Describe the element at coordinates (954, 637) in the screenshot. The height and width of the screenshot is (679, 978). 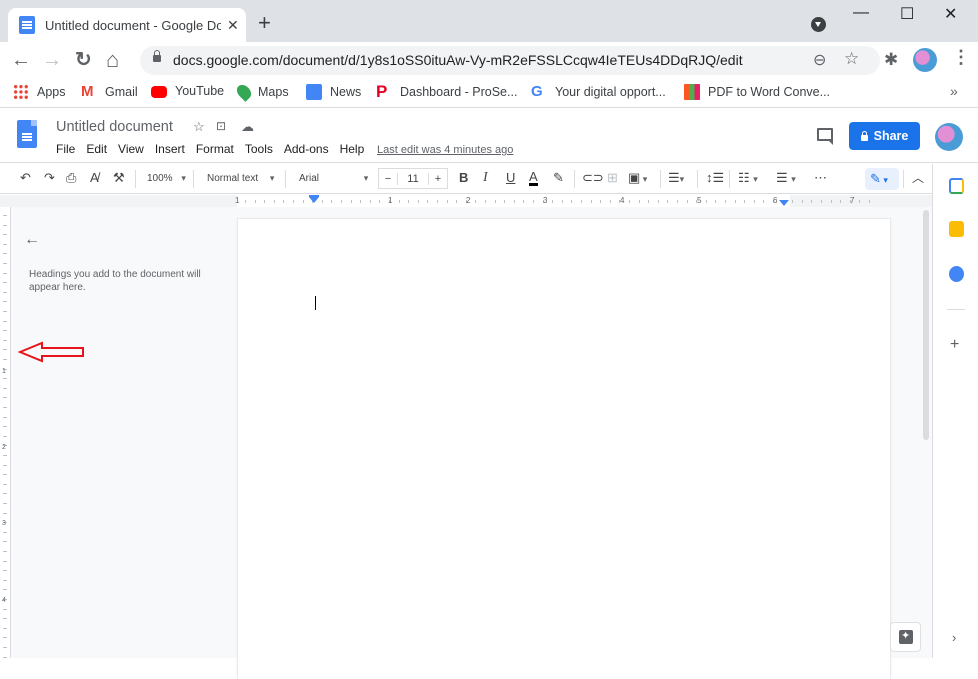
I see `show-side-panel-chevron-icon: ›` at that location.